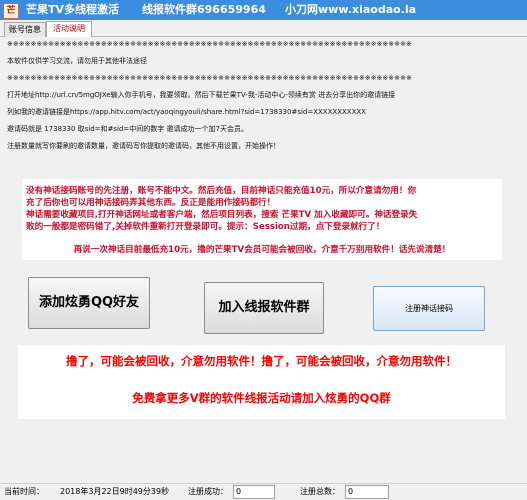 The height and width of the screenshot is (500, 527). Describe the element at coordinates (429, 308) in the screenshot. I see `register-shenhua-button: 注册神话接码` at that location.